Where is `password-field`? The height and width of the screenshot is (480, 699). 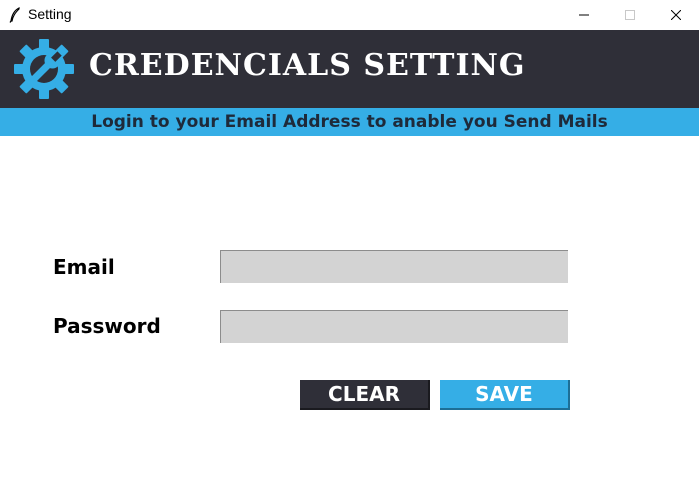 password-field is located at coordinates (394, 326).